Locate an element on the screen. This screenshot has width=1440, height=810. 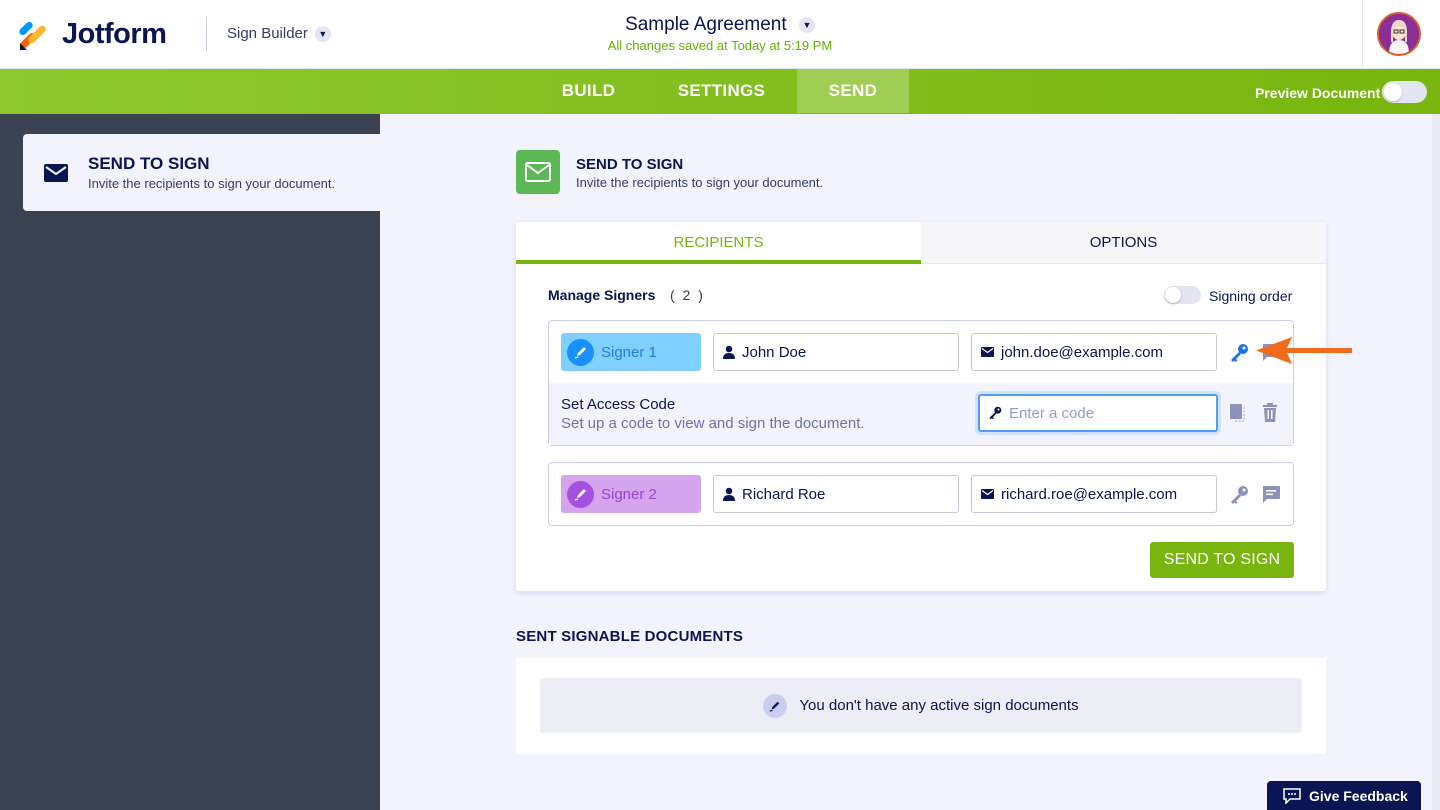
signing-order-label: Signing order is located at coordinates (1251, 296).